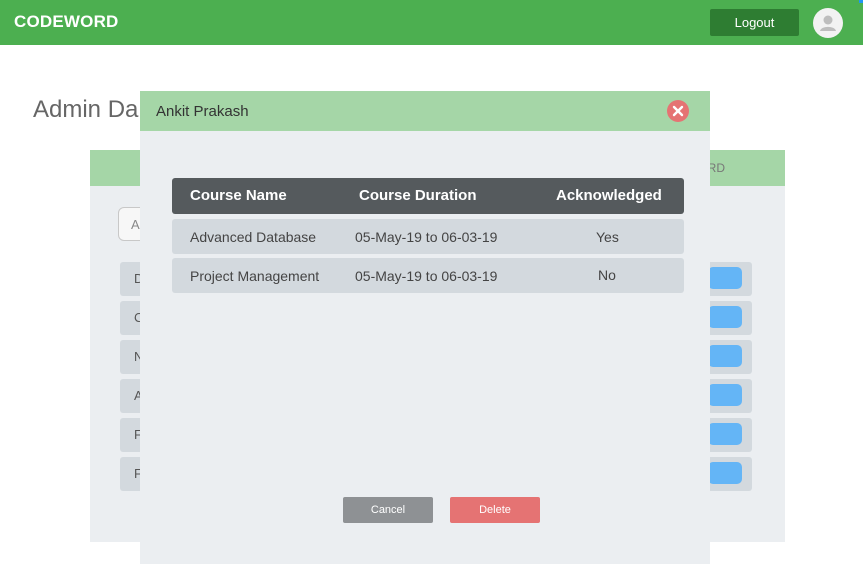 Image resolution: width=863 pixels, height=573 pixels. What do you see at coordinates (202, 111) in the screenshot?
I see `modal-title: Ankit Prakash` at bounding box center [202, 111].